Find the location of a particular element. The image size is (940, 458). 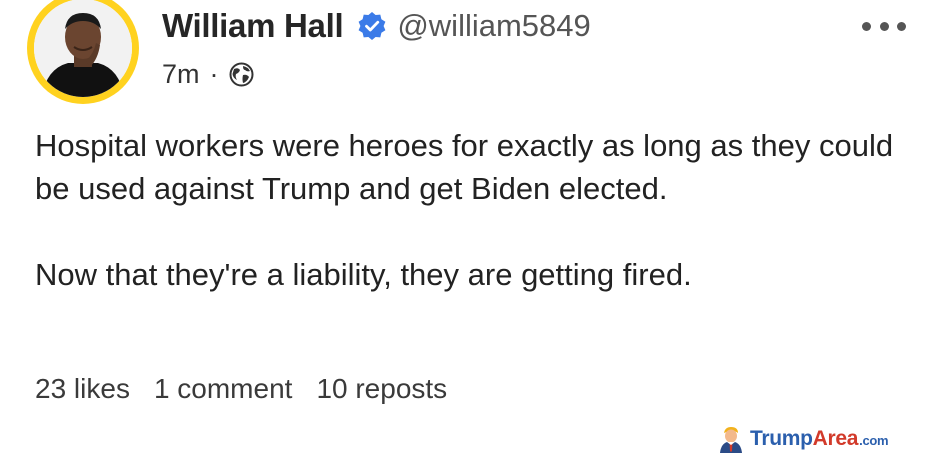

watermark-brand-1: Trump is located at coordinates (781, 438).